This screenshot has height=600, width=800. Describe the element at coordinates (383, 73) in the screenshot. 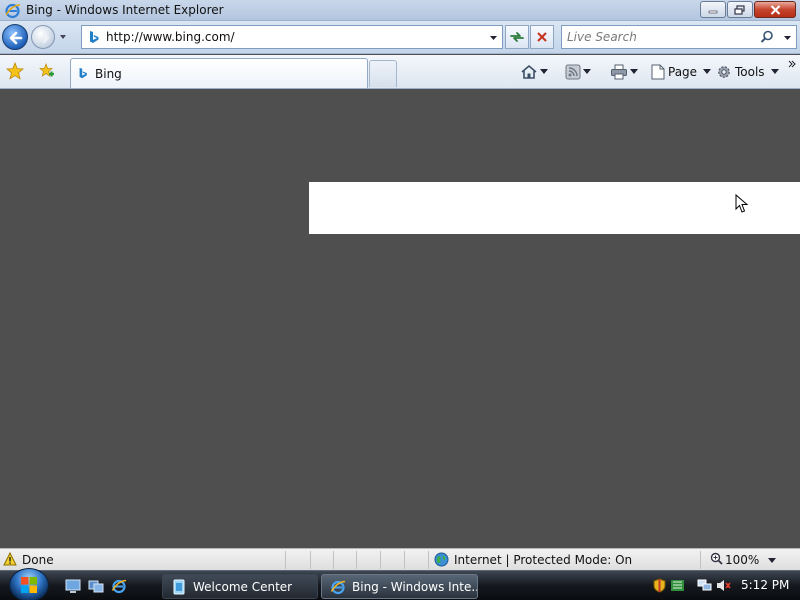

I see `new-tab-button` at that location.